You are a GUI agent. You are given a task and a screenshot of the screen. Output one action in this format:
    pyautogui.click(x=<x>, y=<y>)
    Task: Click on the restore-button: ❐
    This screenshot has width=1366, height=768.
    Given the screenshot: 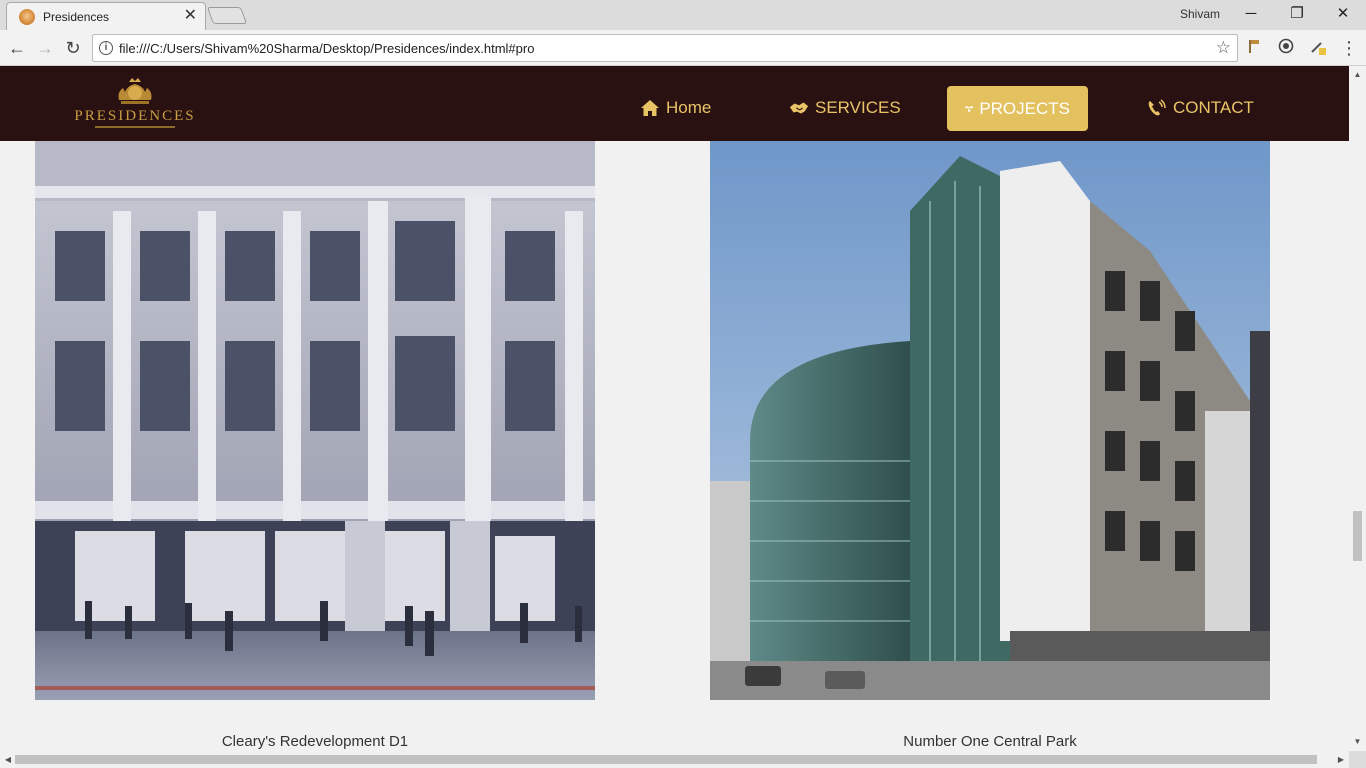 What is the action you would take?
    pyautogui.click(x=1297, y=14)
    